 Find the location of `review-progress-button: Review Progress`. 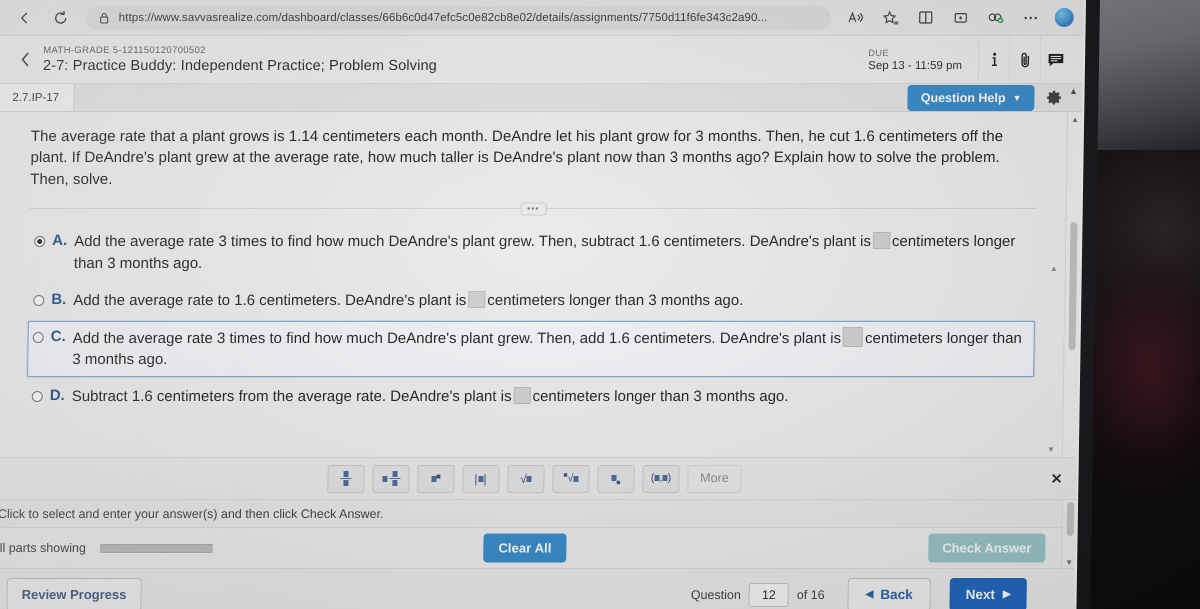

review-progress-button: Review Progress is located at coordinates (74, 593).